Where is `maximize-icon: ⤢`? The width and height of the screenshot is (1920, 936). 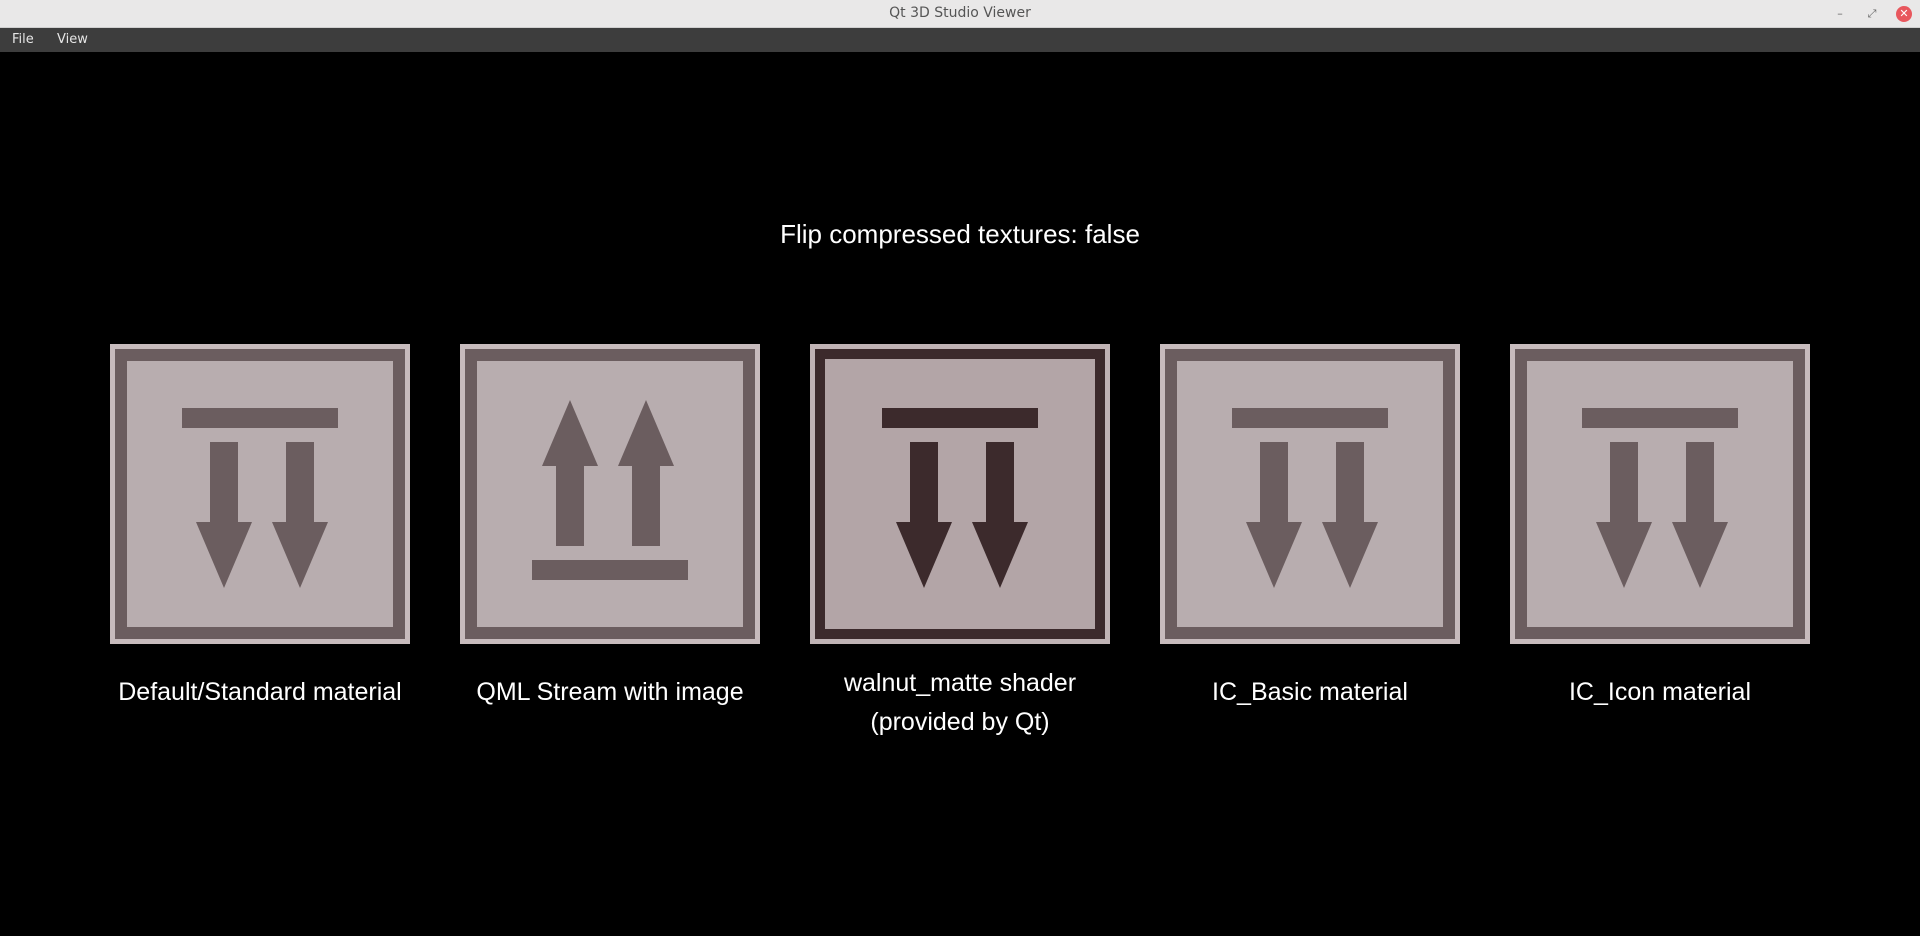 maximize-icon: ⤢ is located at coordinates (1872, 14).